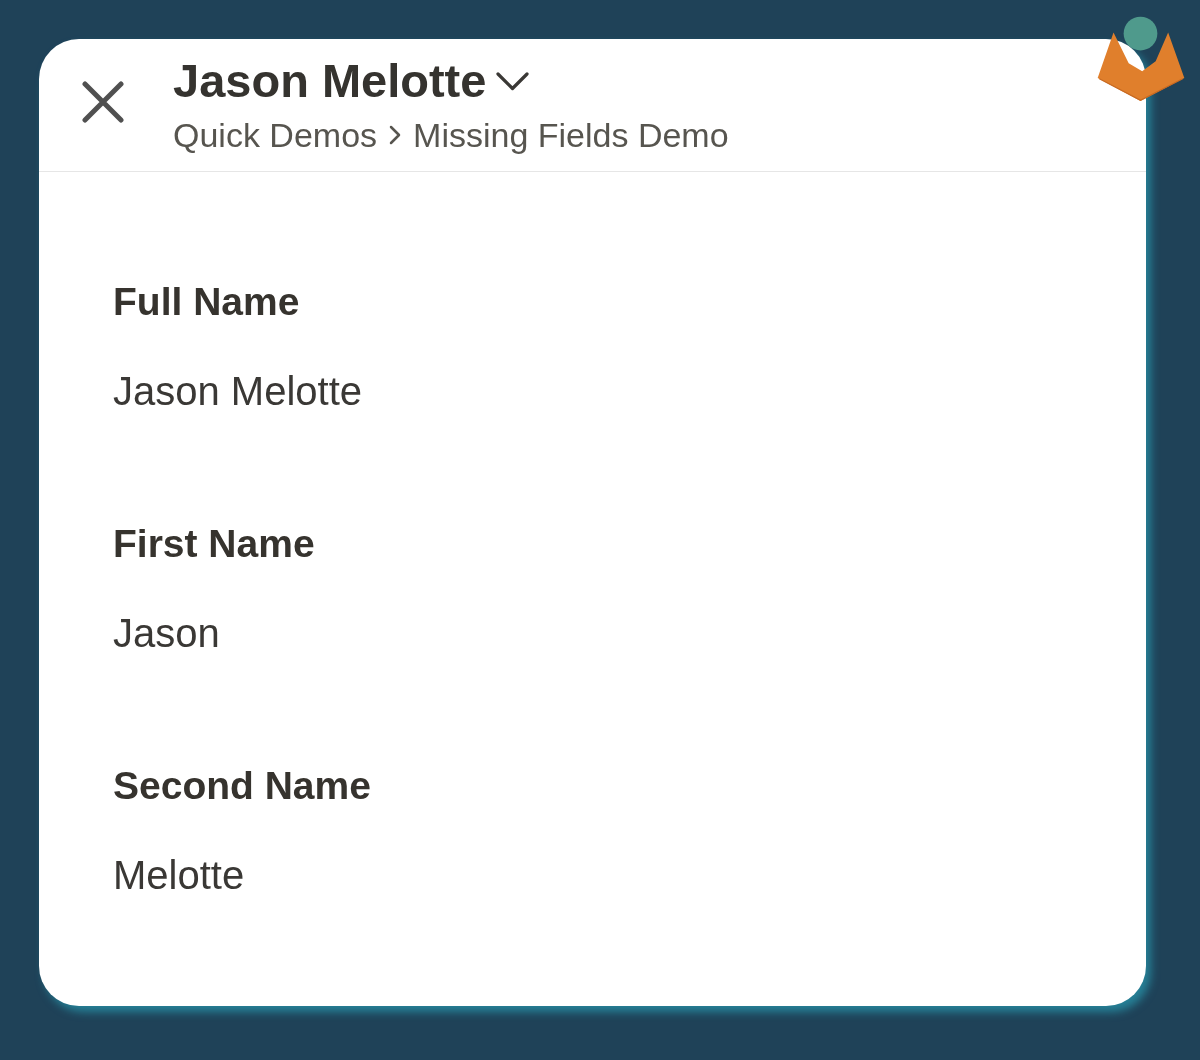  Describe the element at coordinates (395, 135) in the screenshot. I see `chevron-right-icon` at that location.